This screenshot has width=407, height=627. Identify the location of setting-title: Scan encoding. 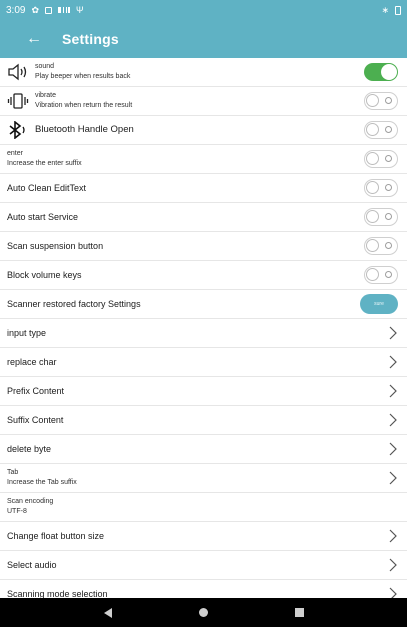
(30, 501).